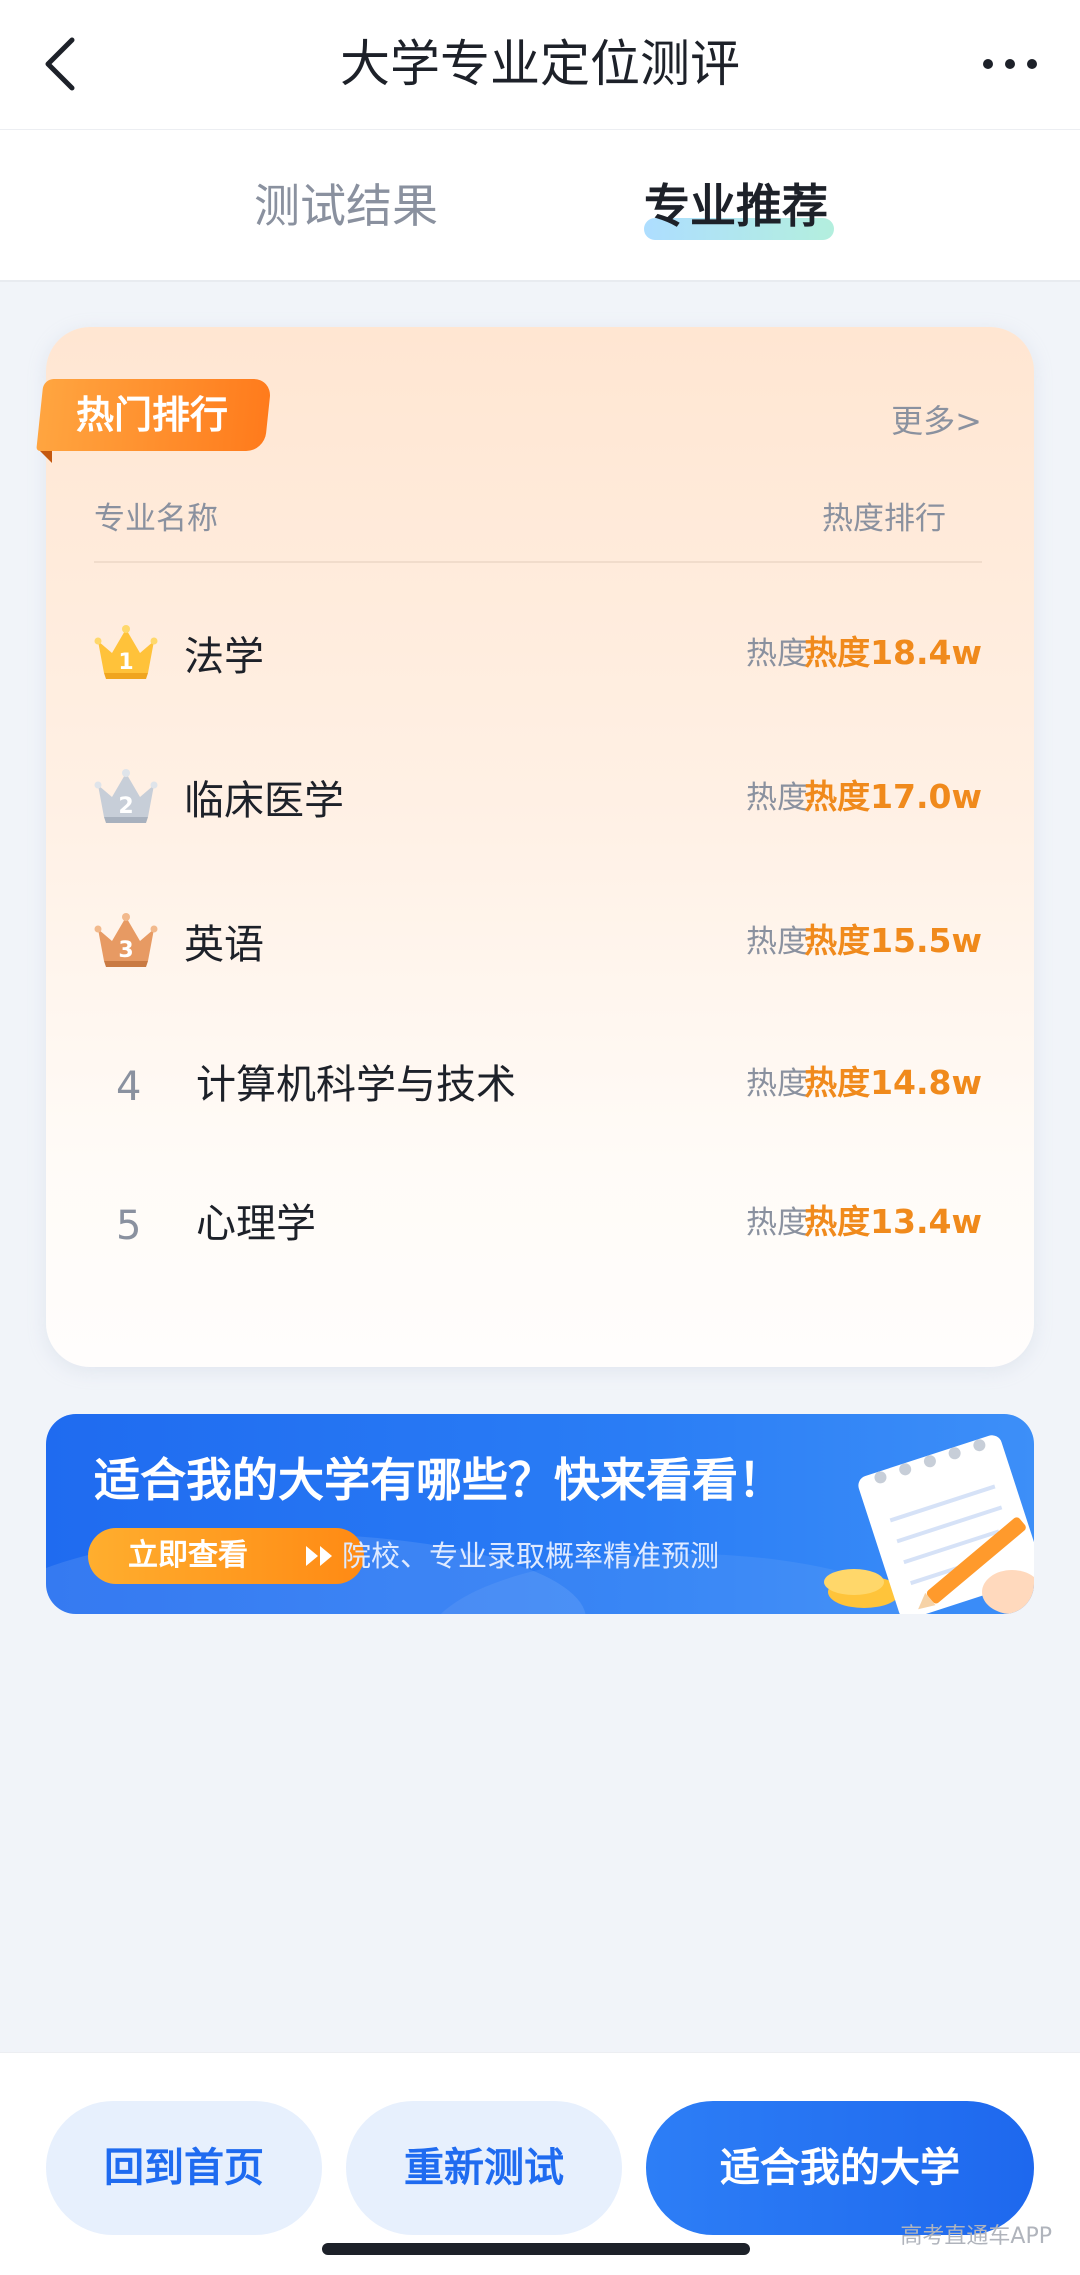 This screenshot has height=2275, width=1080. Describe the element at coordinates (356, 1085) in the screenshot. I see `major-name: 计算机科学与技术` at that location.